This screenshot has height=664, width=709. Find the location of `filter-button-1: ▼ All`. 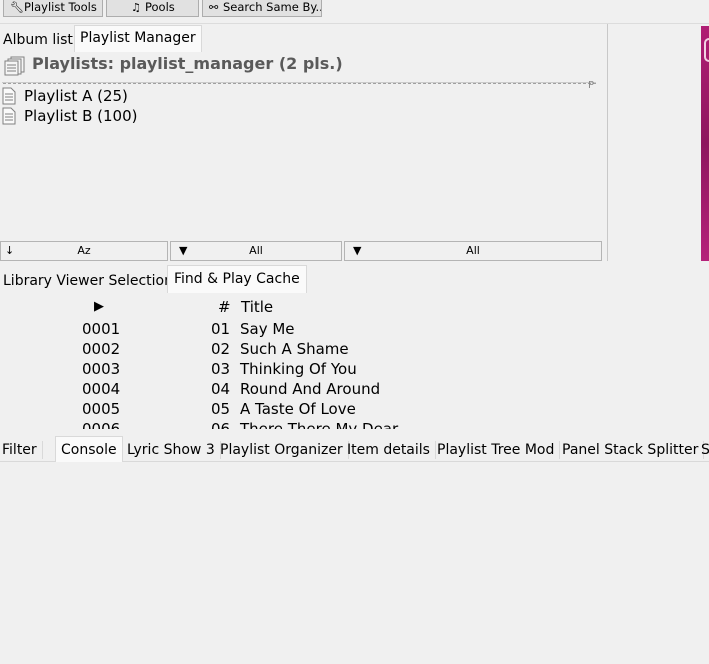

filter-button-1: ▼ All is located at coordinates (256, 251).